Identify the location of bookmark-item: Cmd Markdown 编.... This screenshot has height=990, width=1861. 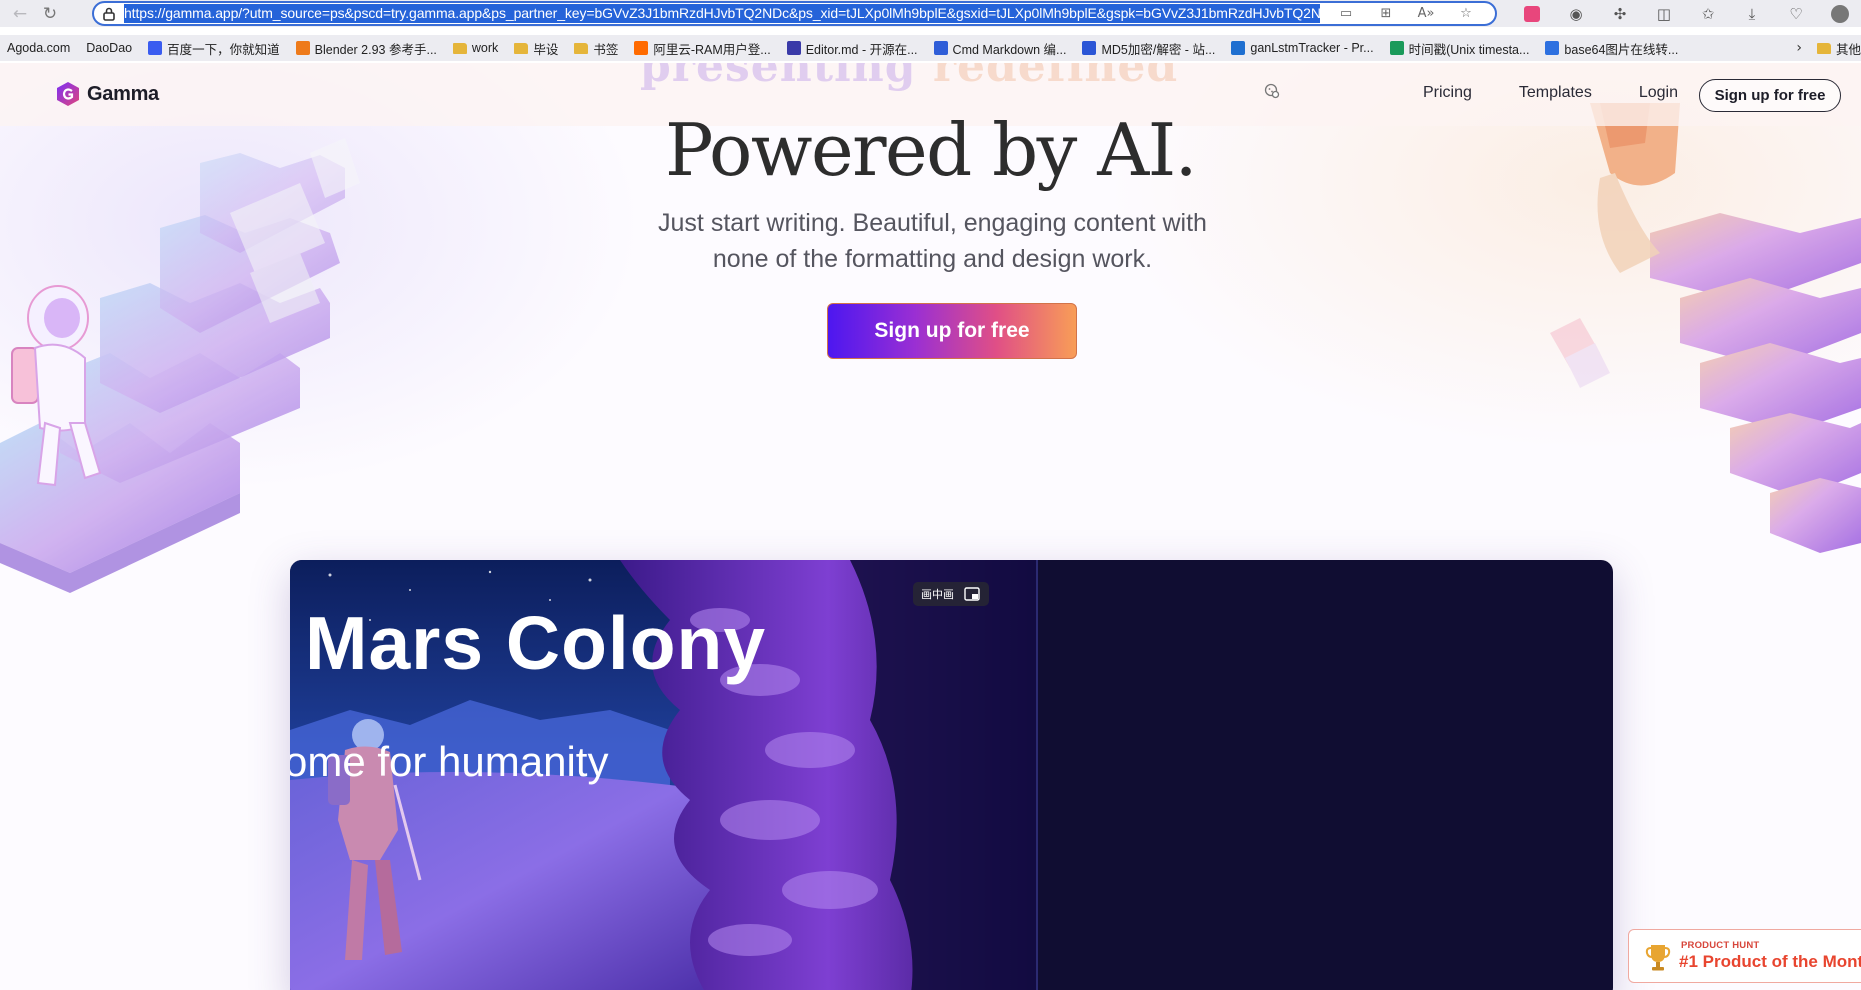
(1001, 48).